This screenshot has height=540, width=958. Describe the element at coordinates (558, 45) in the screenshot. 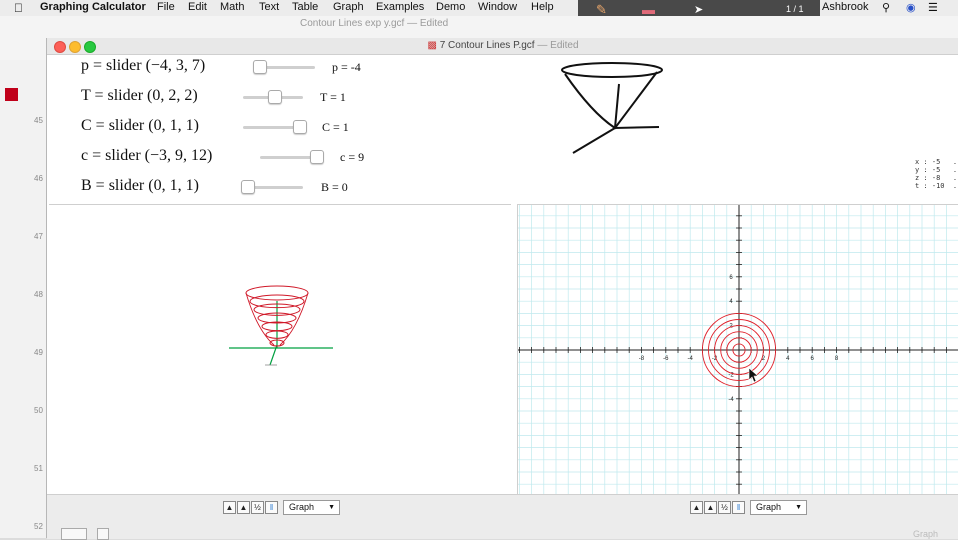

I see `edited-label: — Edited` at that location.